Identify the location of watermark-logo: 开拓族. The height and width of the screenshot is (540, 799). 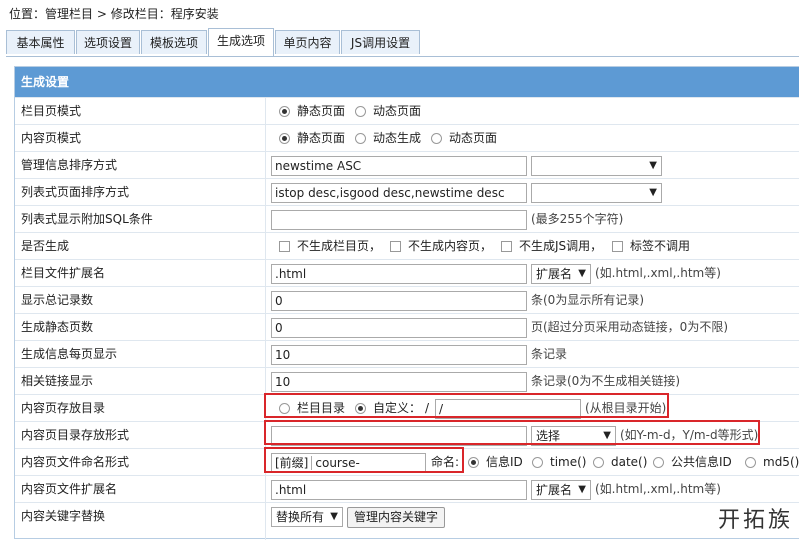
(756, 520).